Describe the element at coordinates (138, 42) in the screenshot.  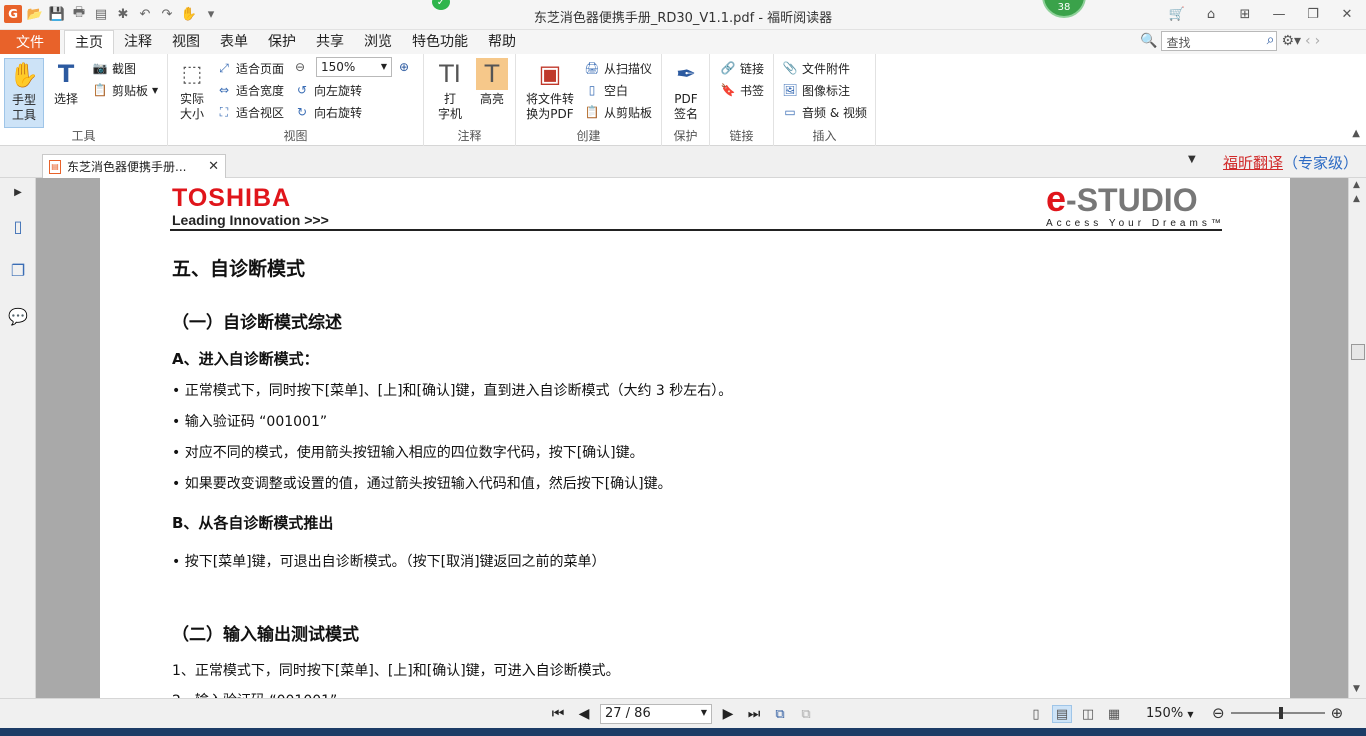
I see `tab-comment: 注释` at that location.